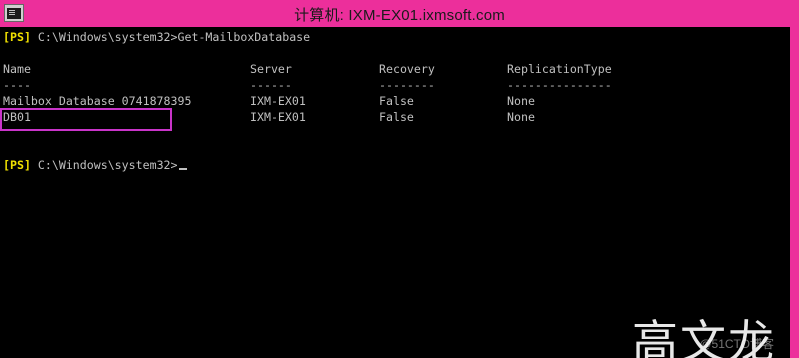  Describe the element at coordinates (182, 169) in the screenshot. I see `text-cursor` at that location.